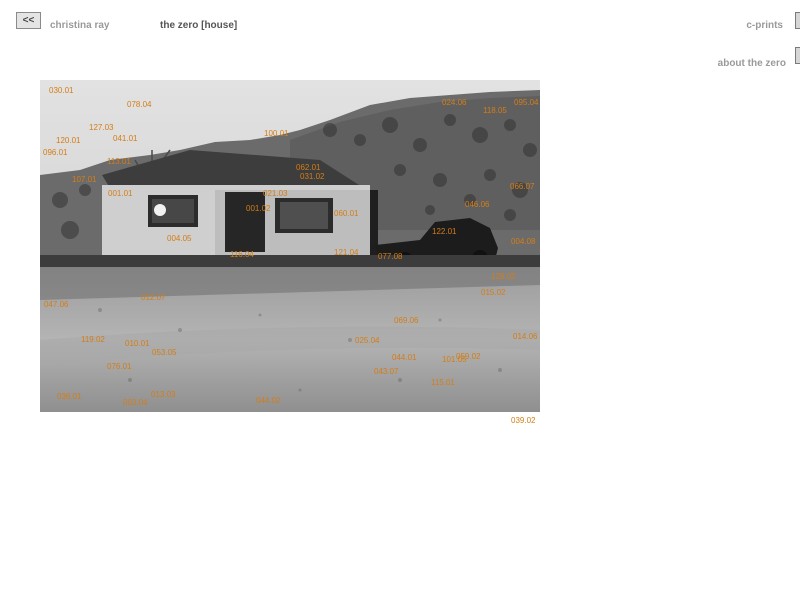 The height and width of the screenshot is (600, 800). Describe the element at coordinates (525, 337) in the screenshot. I see `hotspot-label: 014.06` at that location.